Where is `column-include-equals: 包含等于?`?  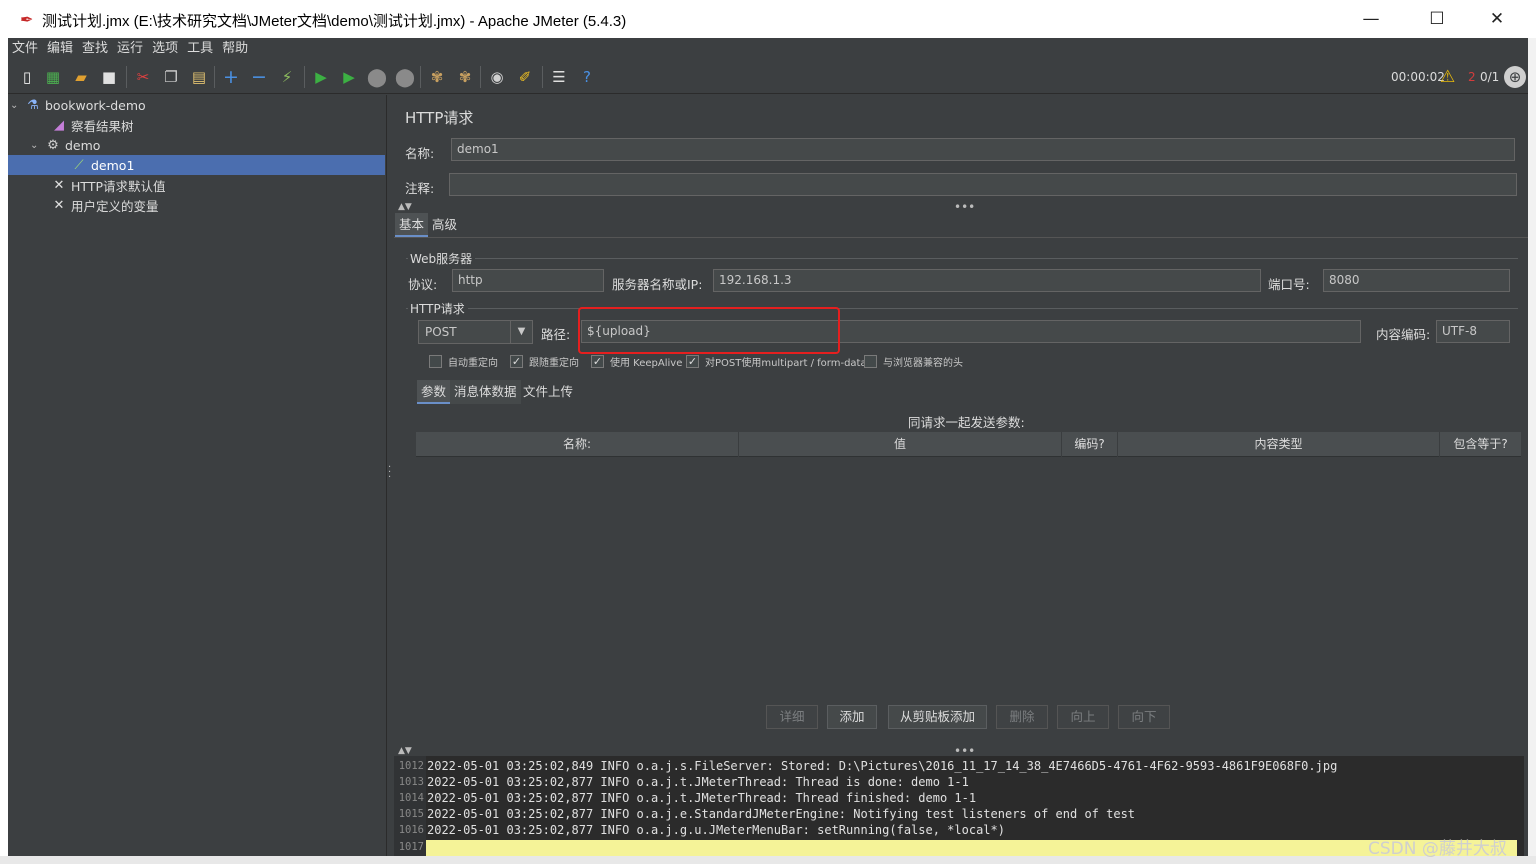
column-include-equals: 包含等于? is located at coordinates (1480, 444).